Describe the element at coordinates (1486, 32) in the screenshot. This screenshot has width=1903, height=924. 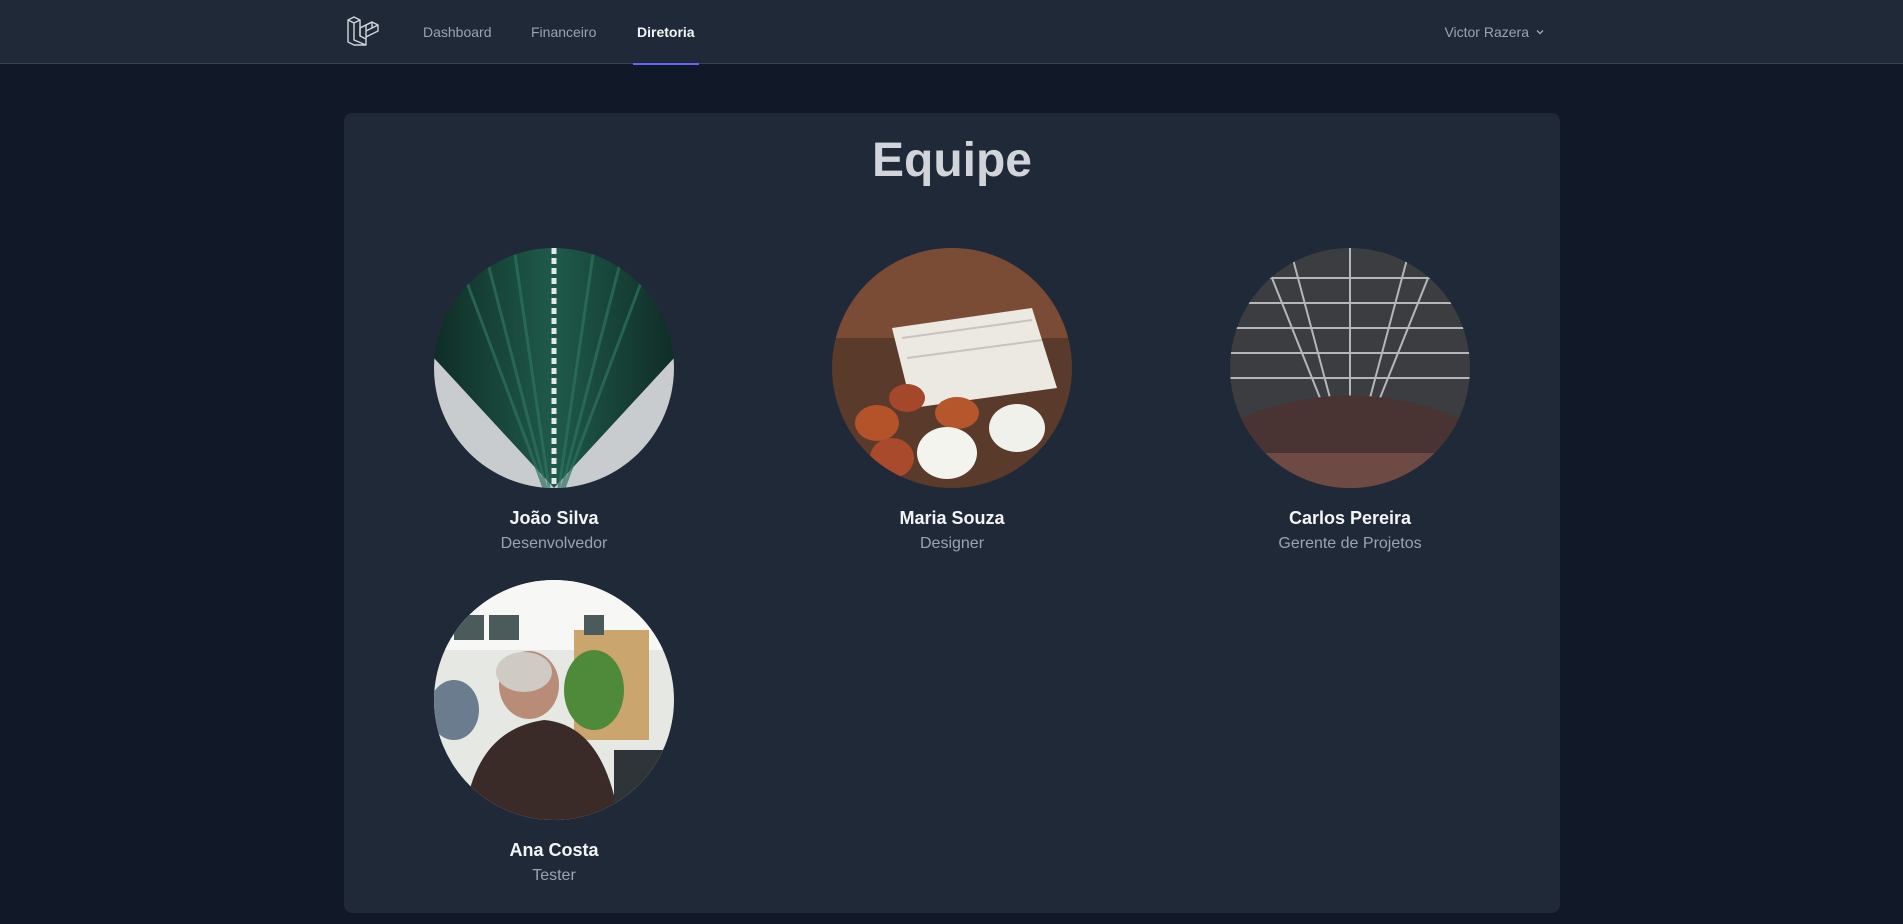
I see `user-name: Victor Razera` at that location.